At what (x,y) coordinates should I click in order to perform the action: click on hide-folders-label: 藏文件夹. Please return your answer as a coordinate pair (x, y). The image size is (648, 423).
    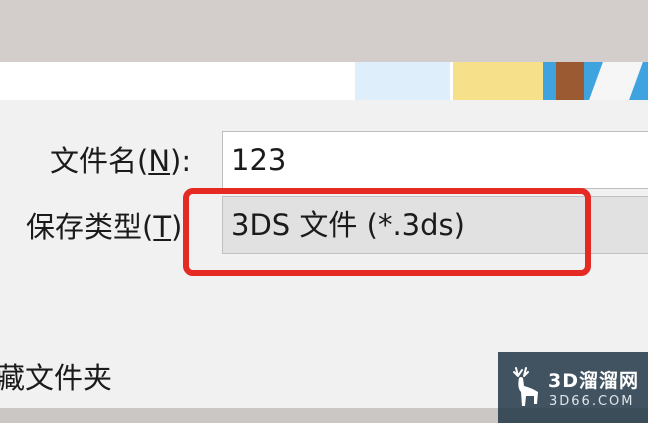
    Looking at the image, I should click on (56, 378).